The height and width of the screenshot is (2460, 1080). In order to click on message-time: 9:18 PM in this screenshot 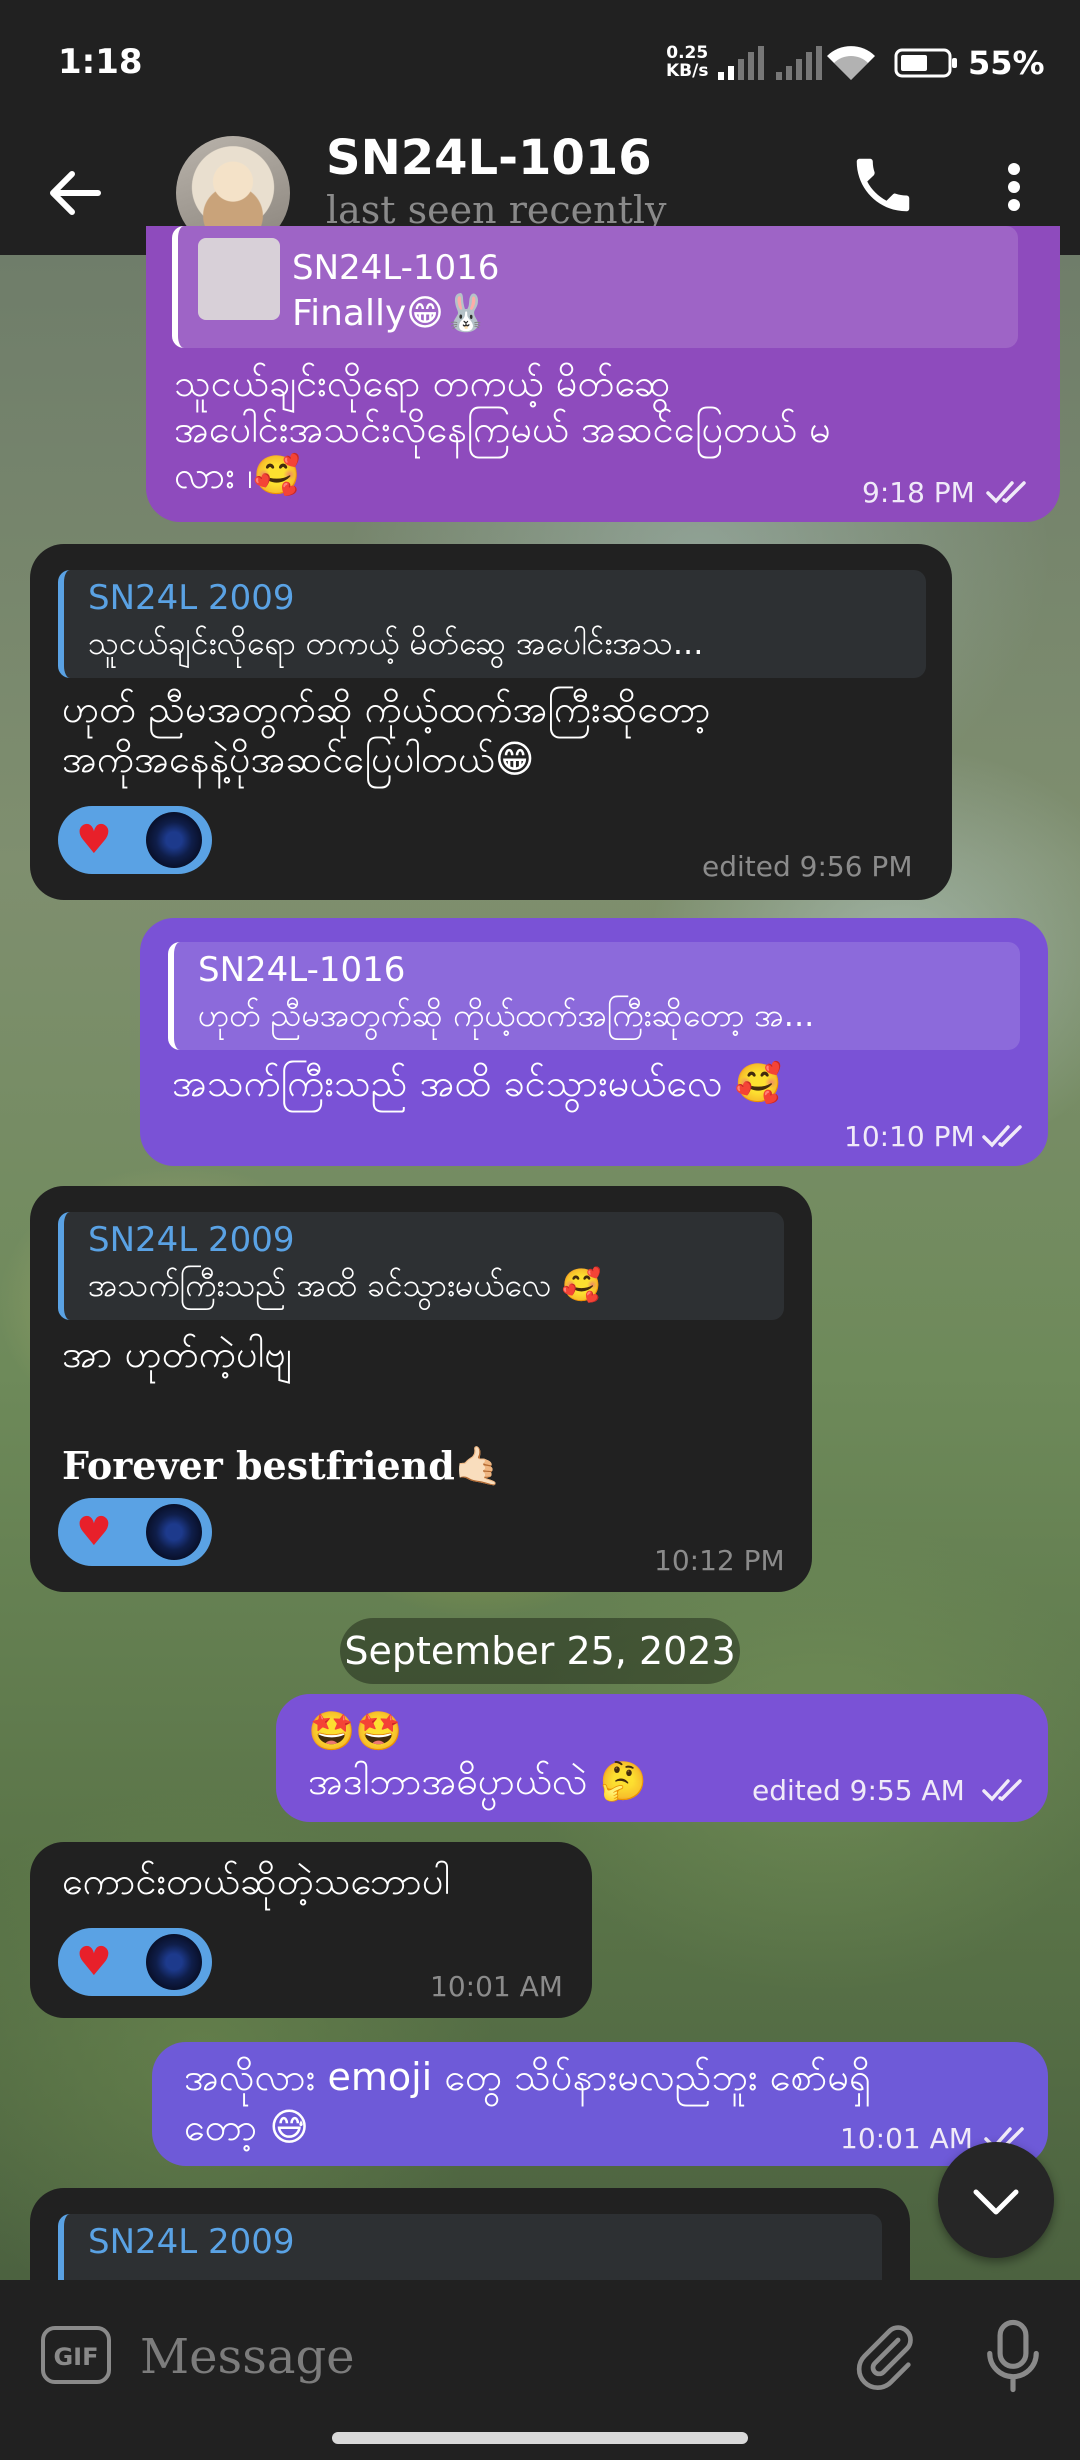, I will do `click(918, 492)`.